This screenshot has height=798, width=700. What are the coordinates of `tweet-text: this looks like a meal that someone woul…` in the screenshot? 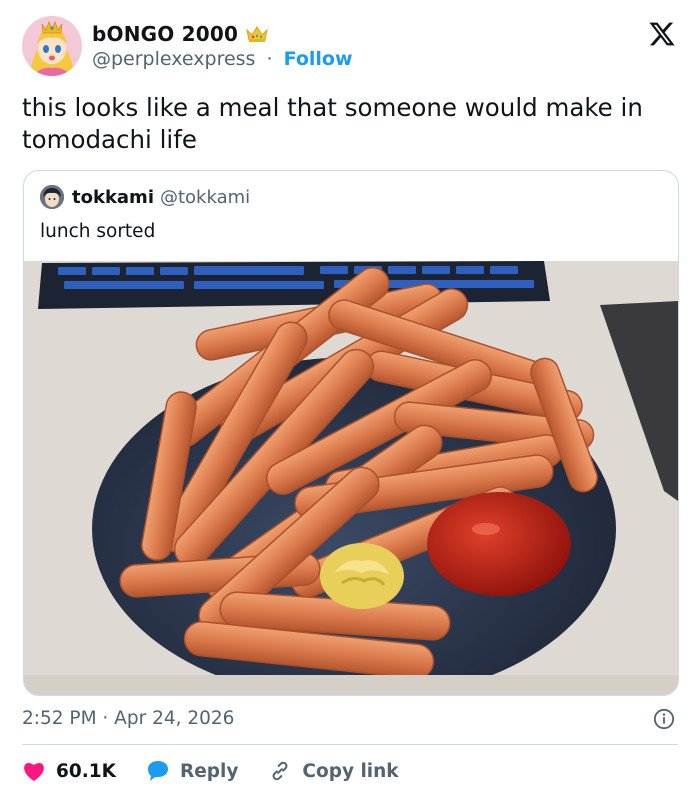 It's located at (332, 123).